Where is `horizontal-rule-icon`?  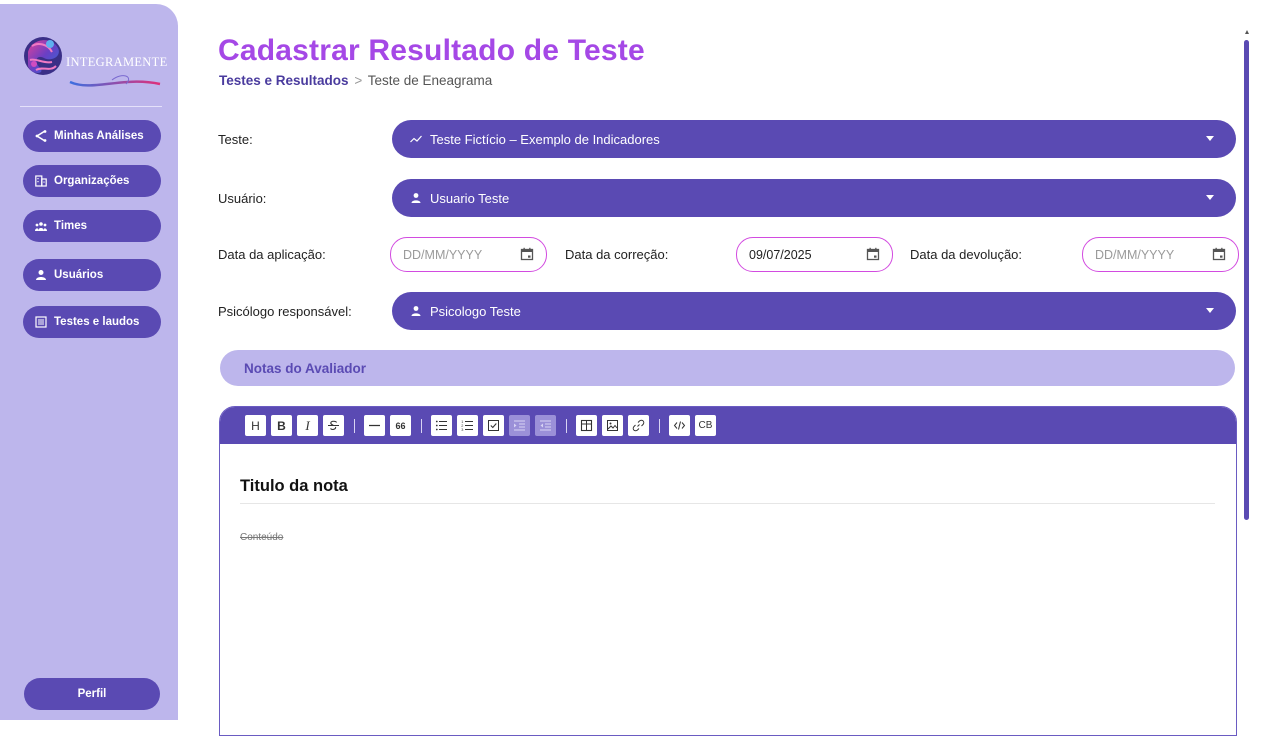 horizontal-rule-icon is located at coordinates (374, 425).